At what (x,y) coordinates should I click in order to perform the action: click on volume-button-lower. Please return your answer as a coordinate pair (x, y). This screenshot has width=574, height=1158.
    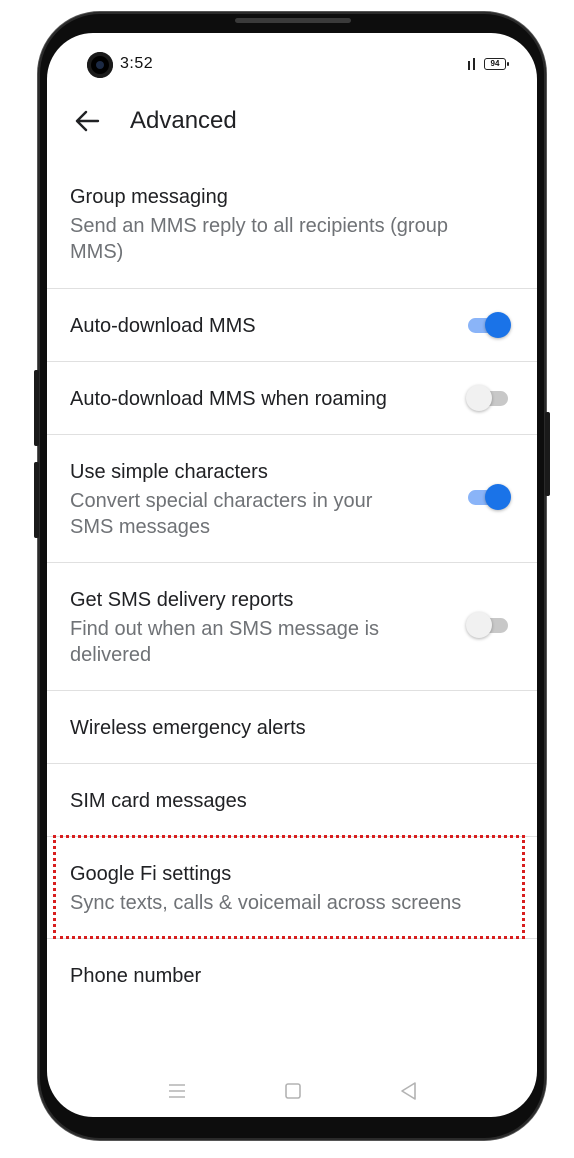
    Looking at the image, I should click on (36, 500).